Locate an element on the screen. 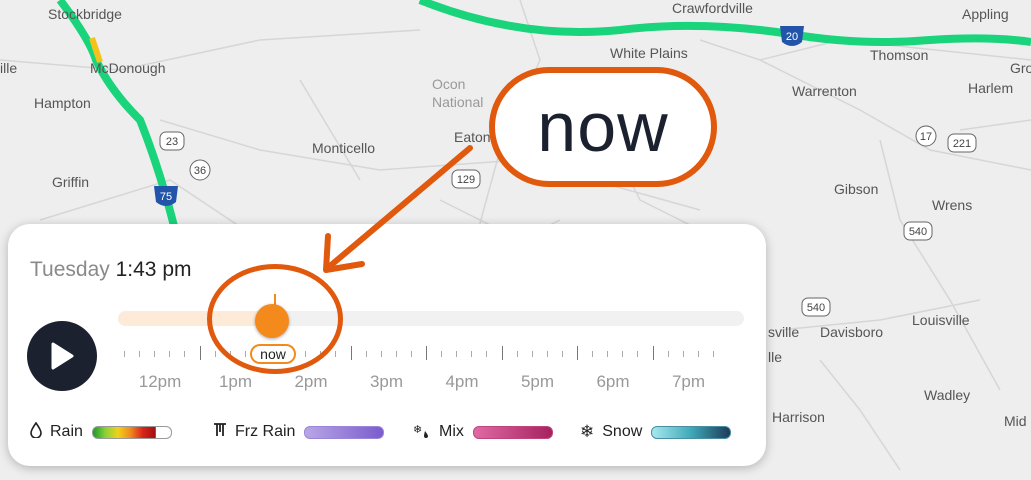  callout-text: now is located at coordinates (603, 127).